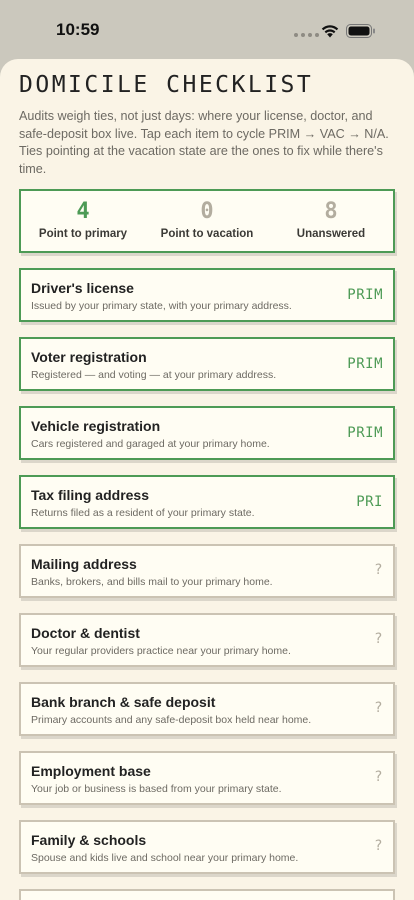 The height and width of the screenshot is (900, 414). Describe the element at coordinates (207, 211) in the screenshot. I see `stat-vacation-value: 0` at that location.